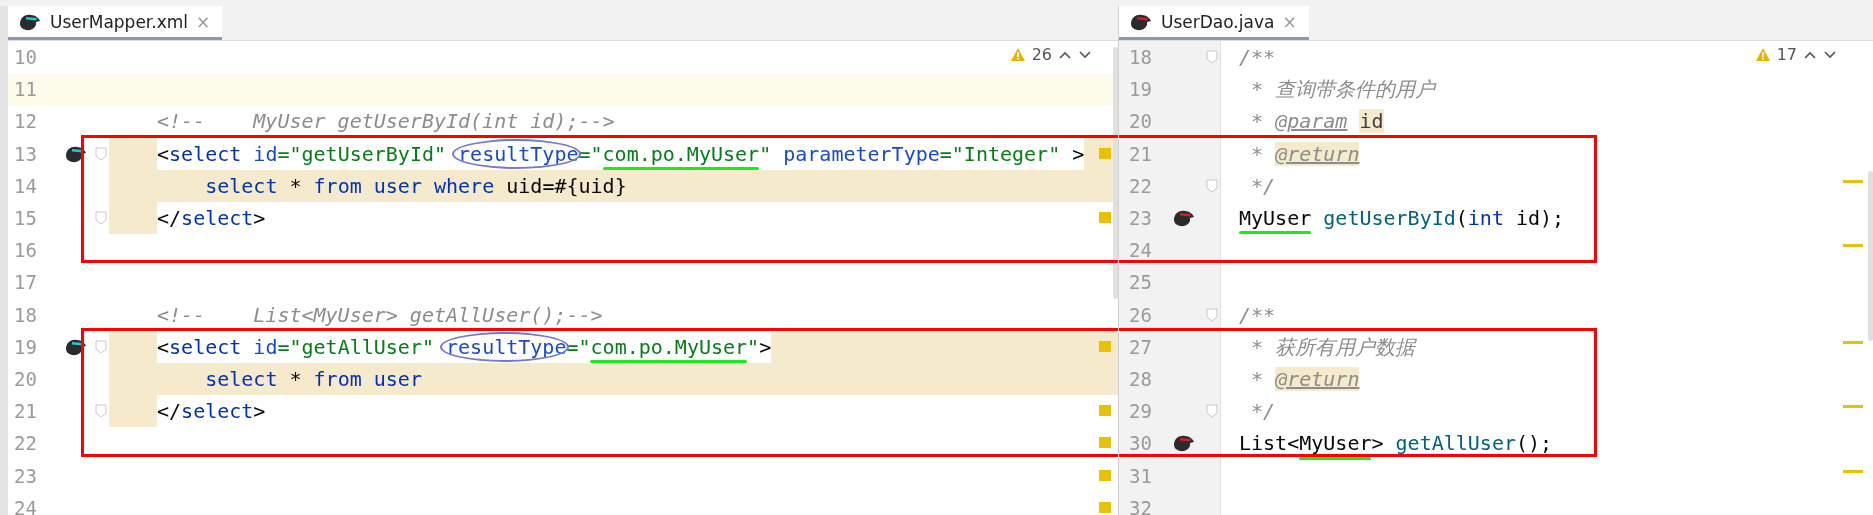 This screenshot has height=515, width=1873. What do you see at coordinates (1140, 346) in the screenshot?
I see `line-number: 27` at bounding box center [1140, 346].